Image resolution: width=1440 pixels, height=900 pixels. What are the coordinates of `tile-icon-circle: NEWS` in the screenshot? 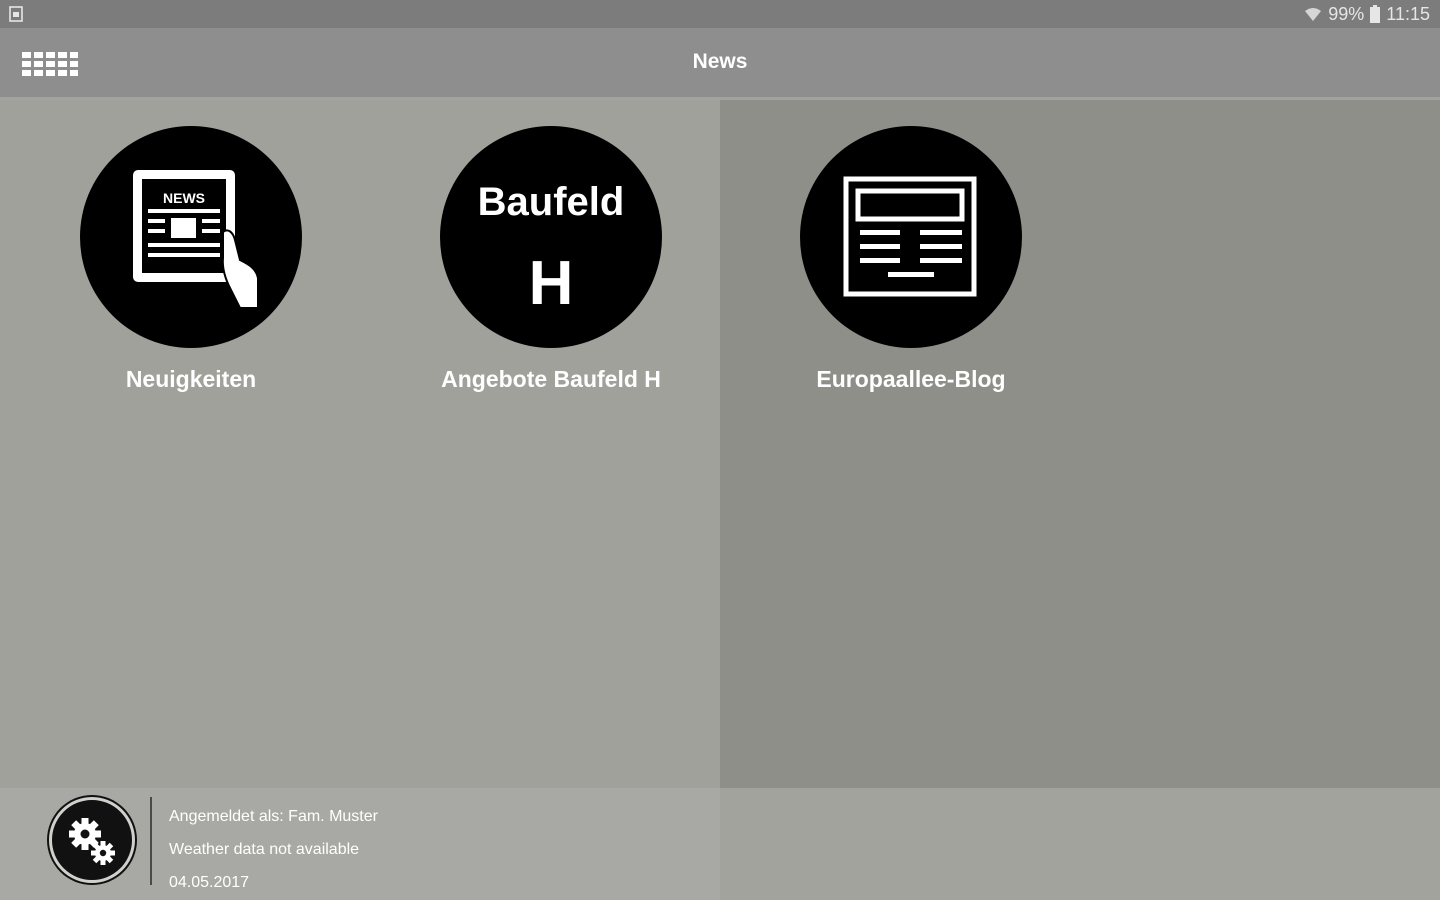 It's located at (191, 237).